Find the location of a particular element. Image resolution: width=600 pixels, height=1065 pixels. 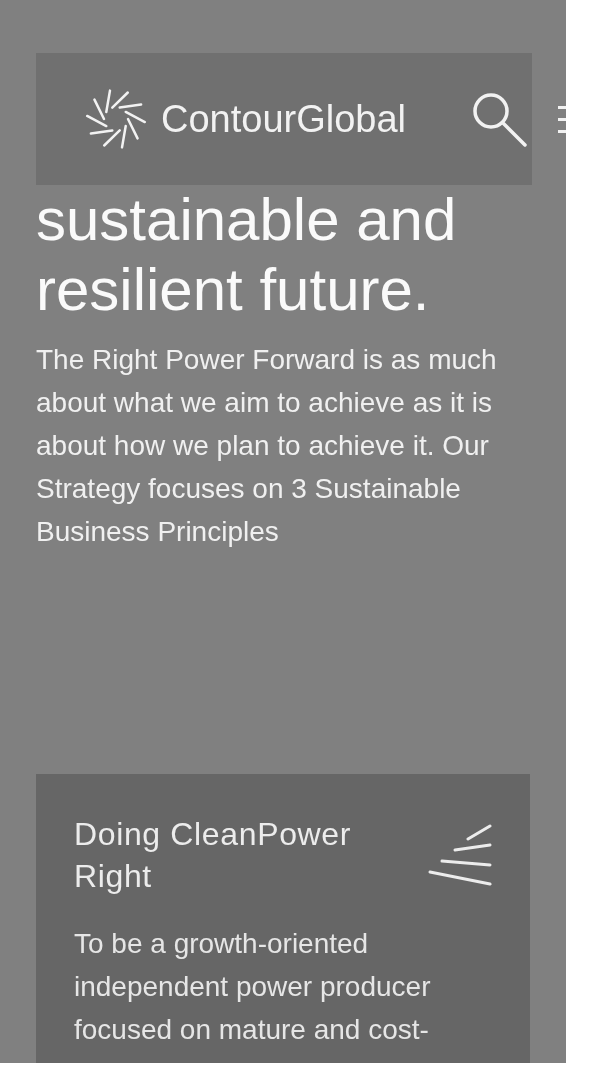

hero-paragraph: The Right Power Forward is as much about what we aim to achieve as it is about how we plan to achieve it. Our Strategy focuses on 3 Sustainable Business Principles is located at coordinates (267, 446).